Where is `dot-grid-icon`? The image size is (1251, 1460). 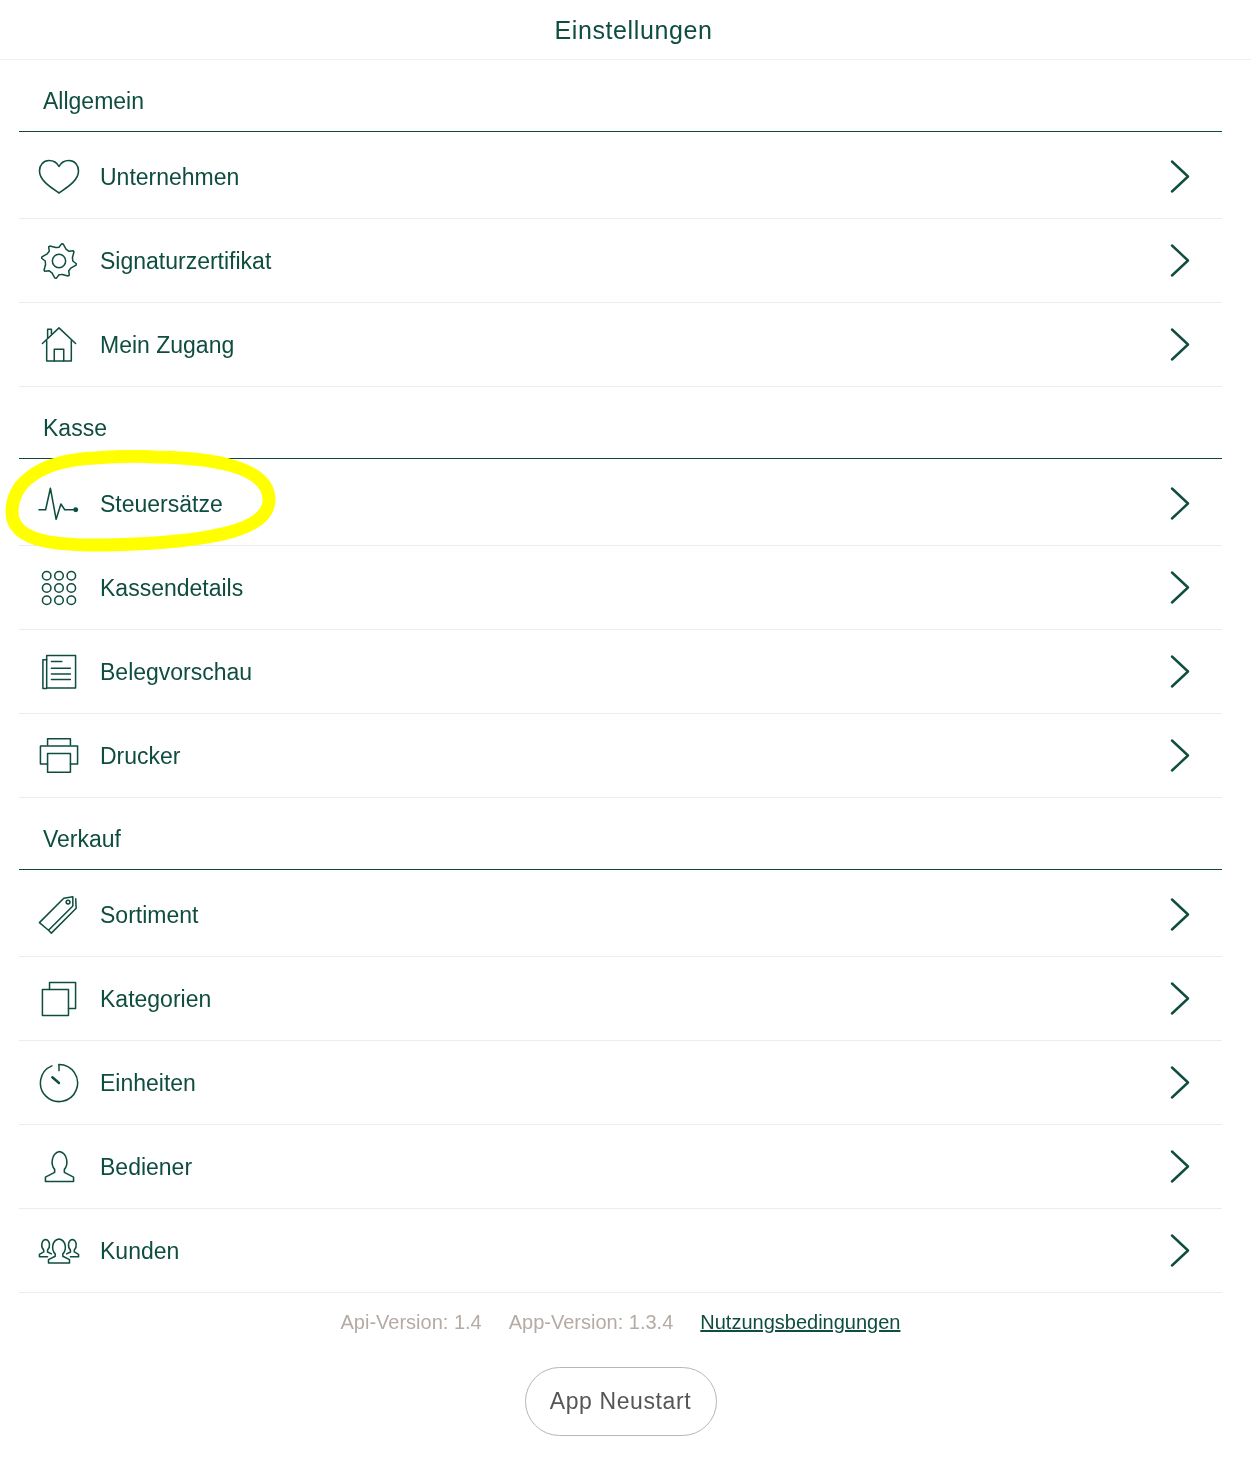 dot-grid-icon is located at coordinates (59, 587).